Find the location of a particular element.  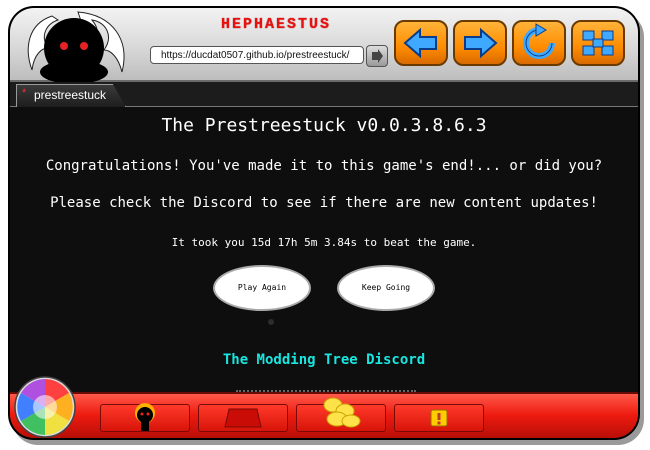

divider-dot is located at coordinates (271, 322).